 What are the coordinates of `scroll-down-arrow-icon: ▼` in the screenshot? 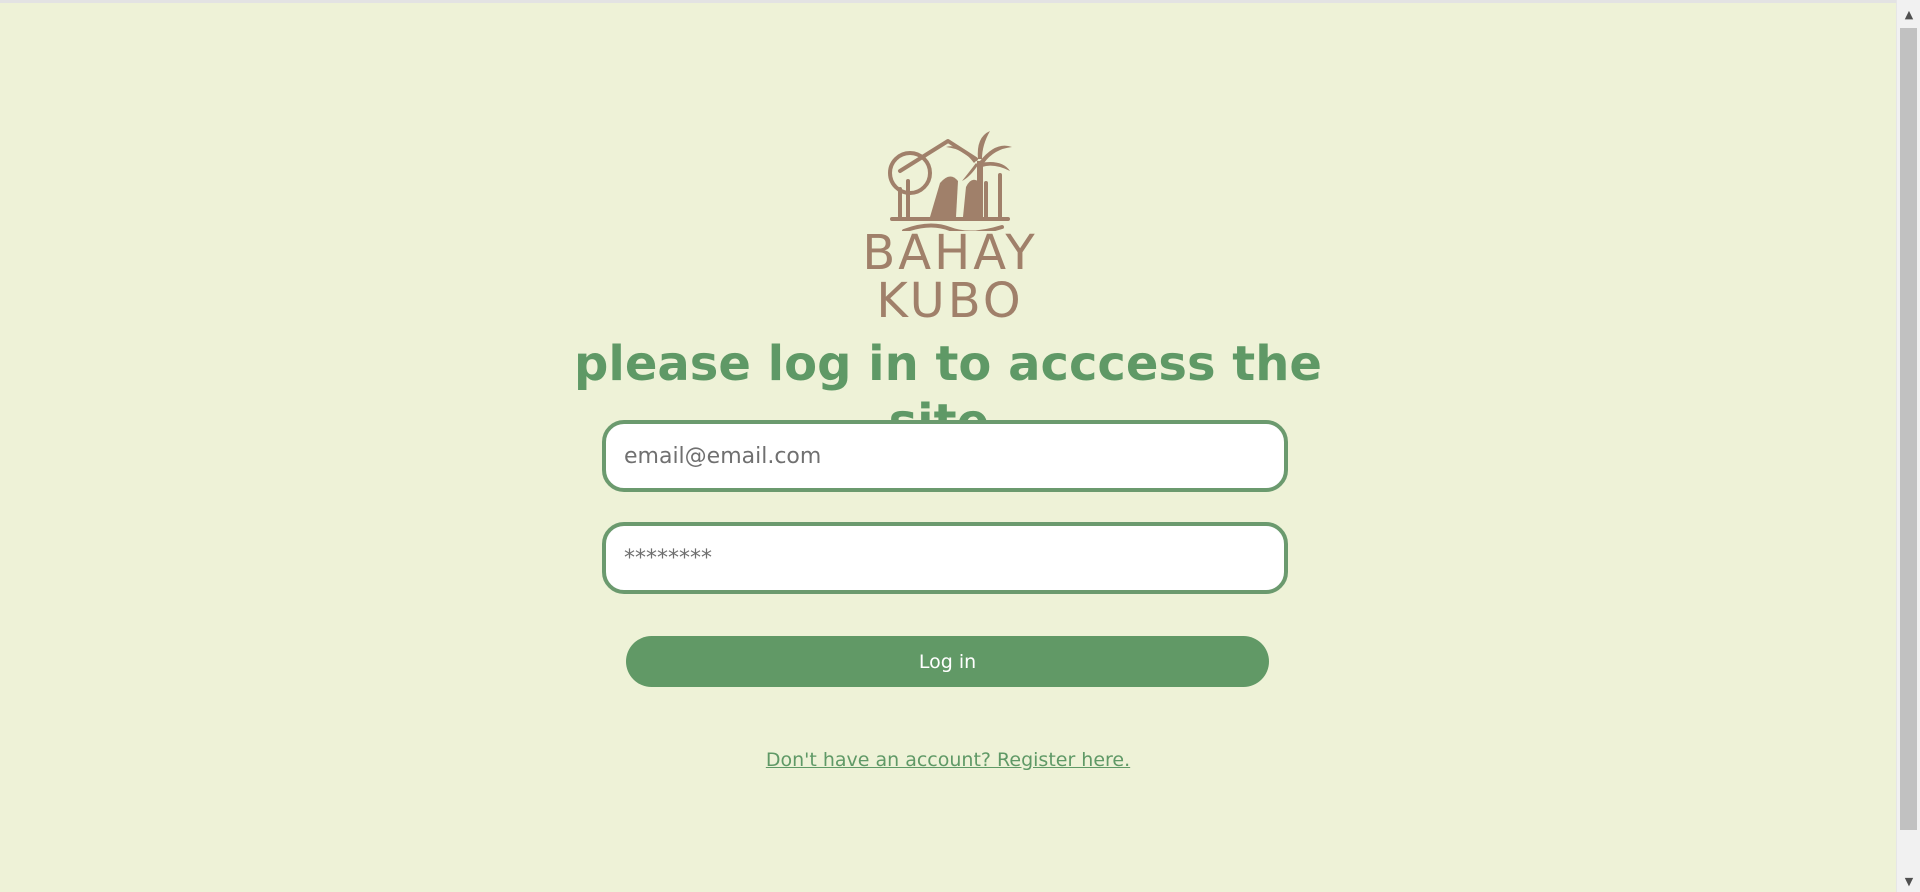 It's located at (1908, 881).